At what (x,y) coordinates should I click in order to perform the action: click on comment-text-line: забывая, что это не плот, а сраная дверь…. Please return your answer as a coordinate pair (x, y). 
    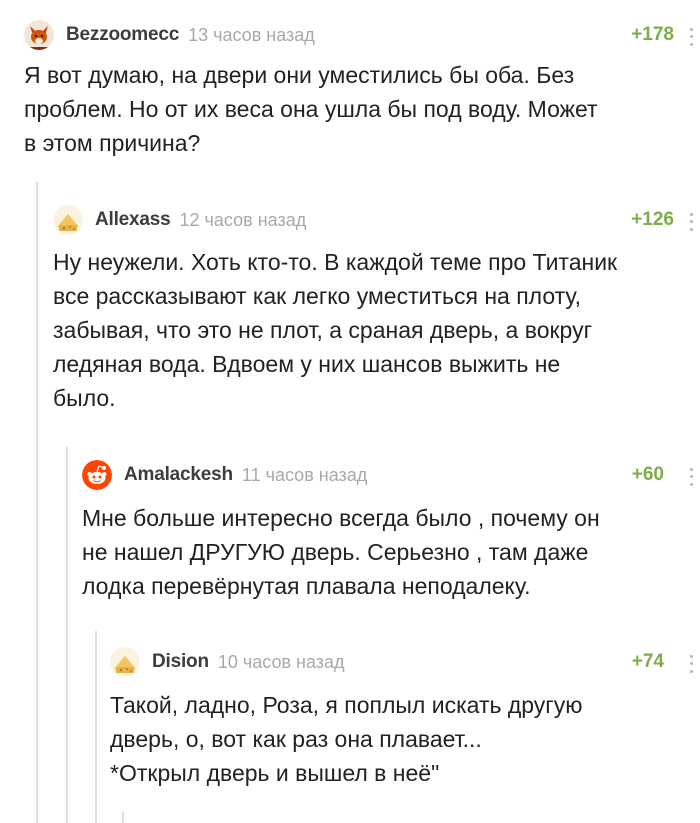
    Looking at the image, I should click on (322, 330).